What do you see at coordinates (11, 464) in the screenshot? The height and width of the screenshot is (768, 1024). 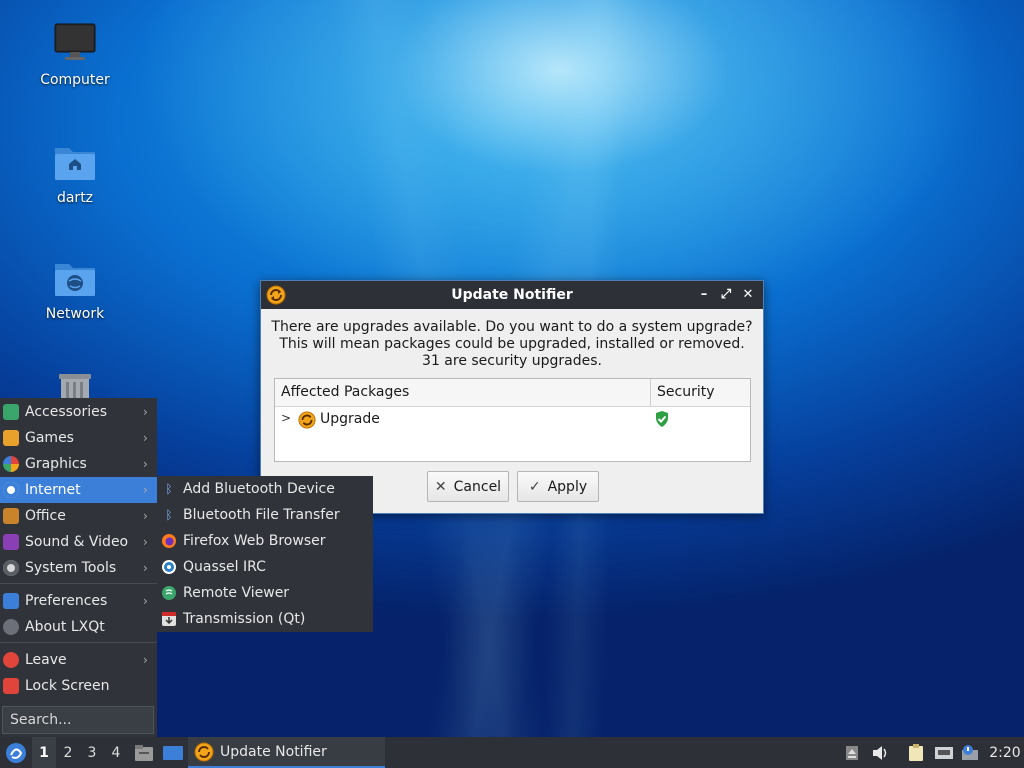 I see `graphics-icon` at bounding box center [11, 464].